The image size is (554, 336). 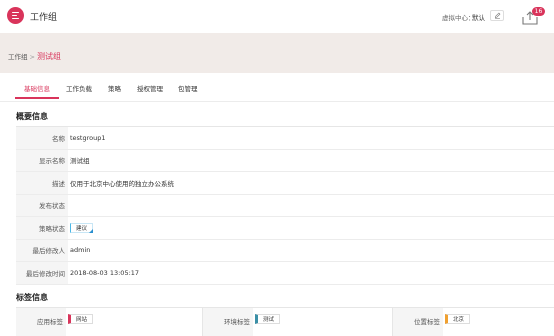 What do you see at coordinates (15, 15) in the screenshot?
I see `menu-logo-icon` at bounding box center [15, 15].